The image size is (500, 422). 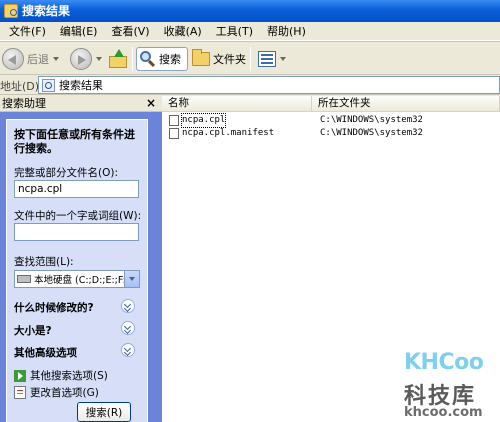 I want to click on views-dropdown-icon, so click(x=283, y=59).